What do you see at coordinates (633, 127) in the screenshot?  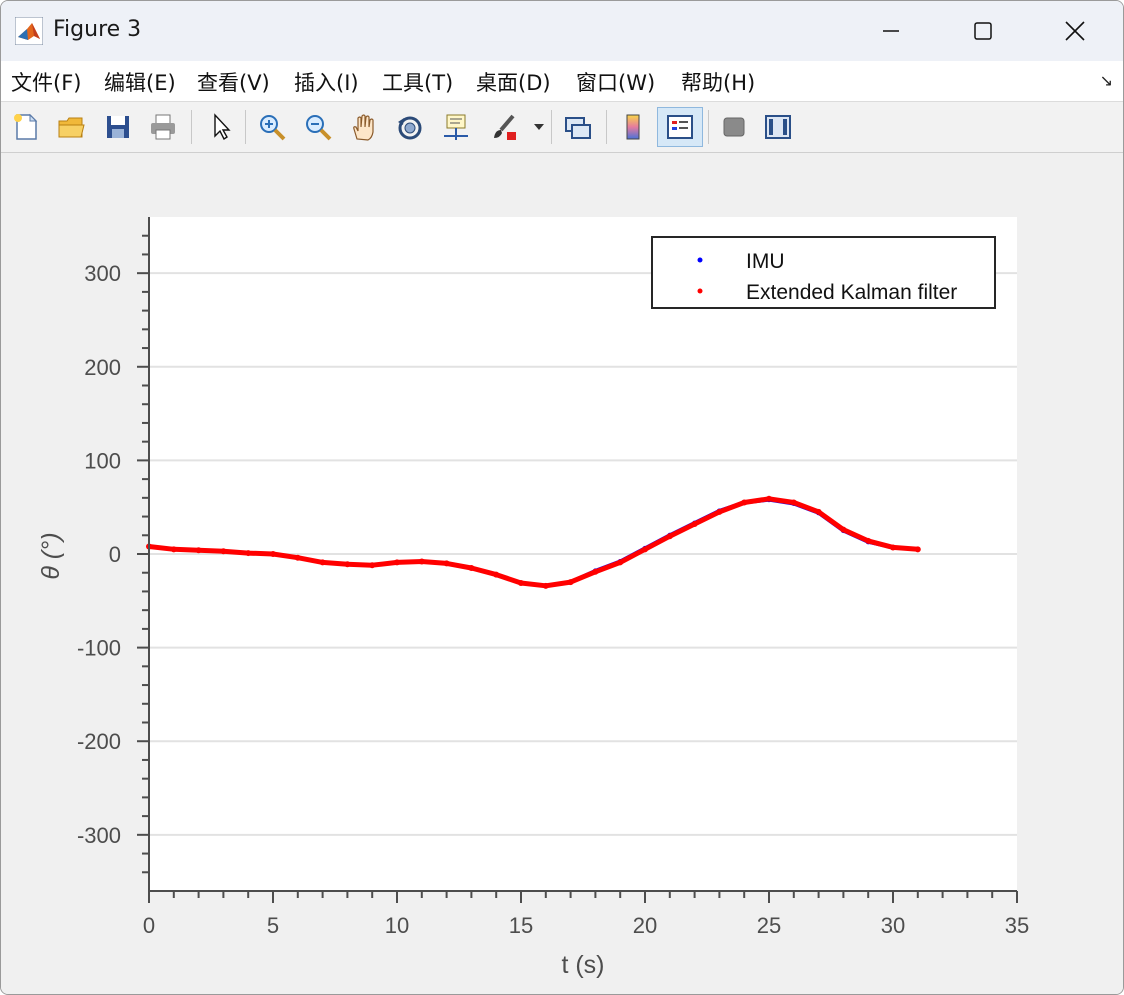 I see `colorbar-icon` at bounding box center [633, 127].